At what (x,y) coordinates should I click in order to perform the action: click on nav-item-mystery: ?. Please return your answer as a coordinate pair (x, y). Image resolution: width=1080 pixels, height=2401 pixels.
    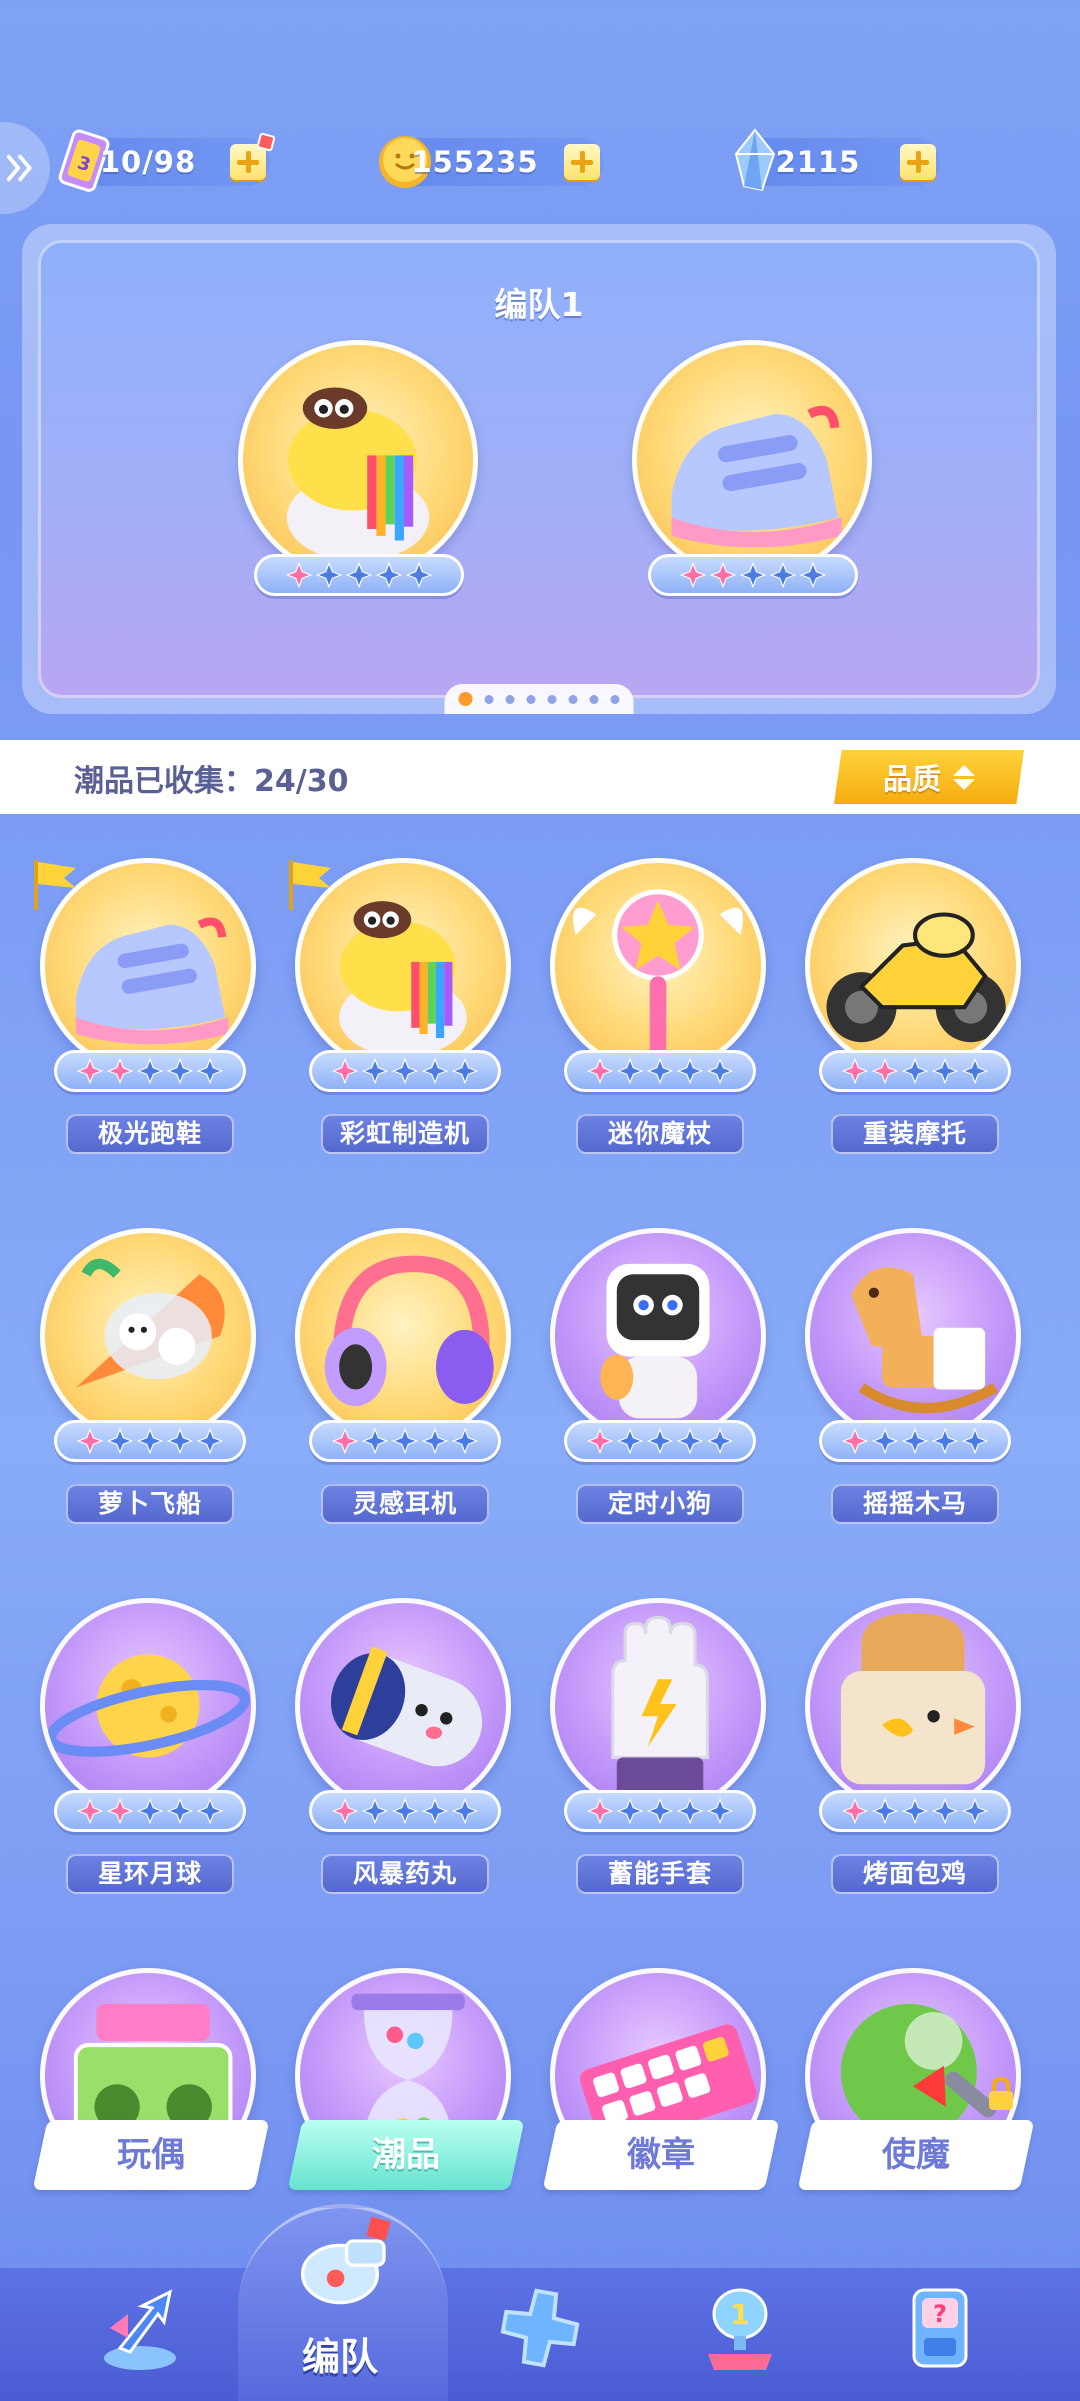
    Looking at the image, I should click on (940, 2334).